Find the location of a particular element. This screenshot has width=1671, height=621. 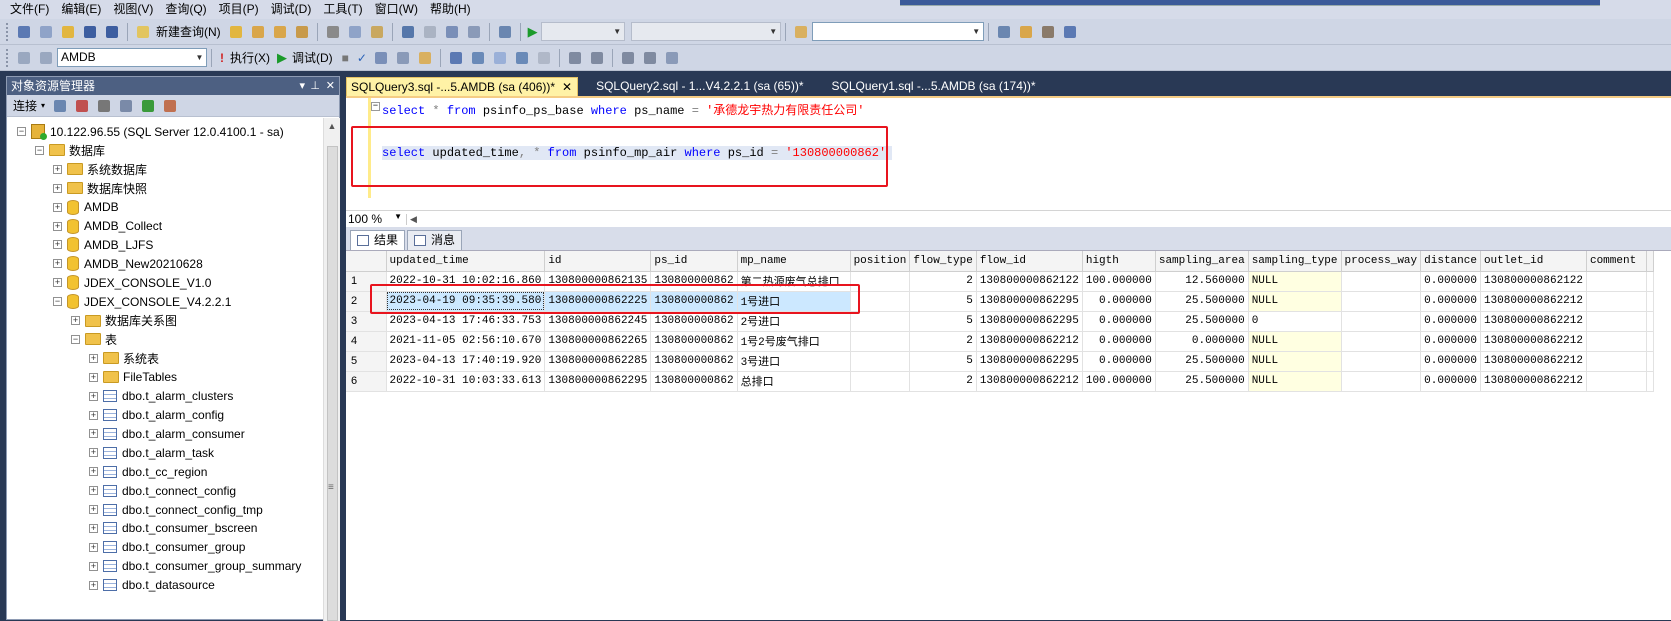

menu-item: 工具(T) is located at coordinates (342, 9).